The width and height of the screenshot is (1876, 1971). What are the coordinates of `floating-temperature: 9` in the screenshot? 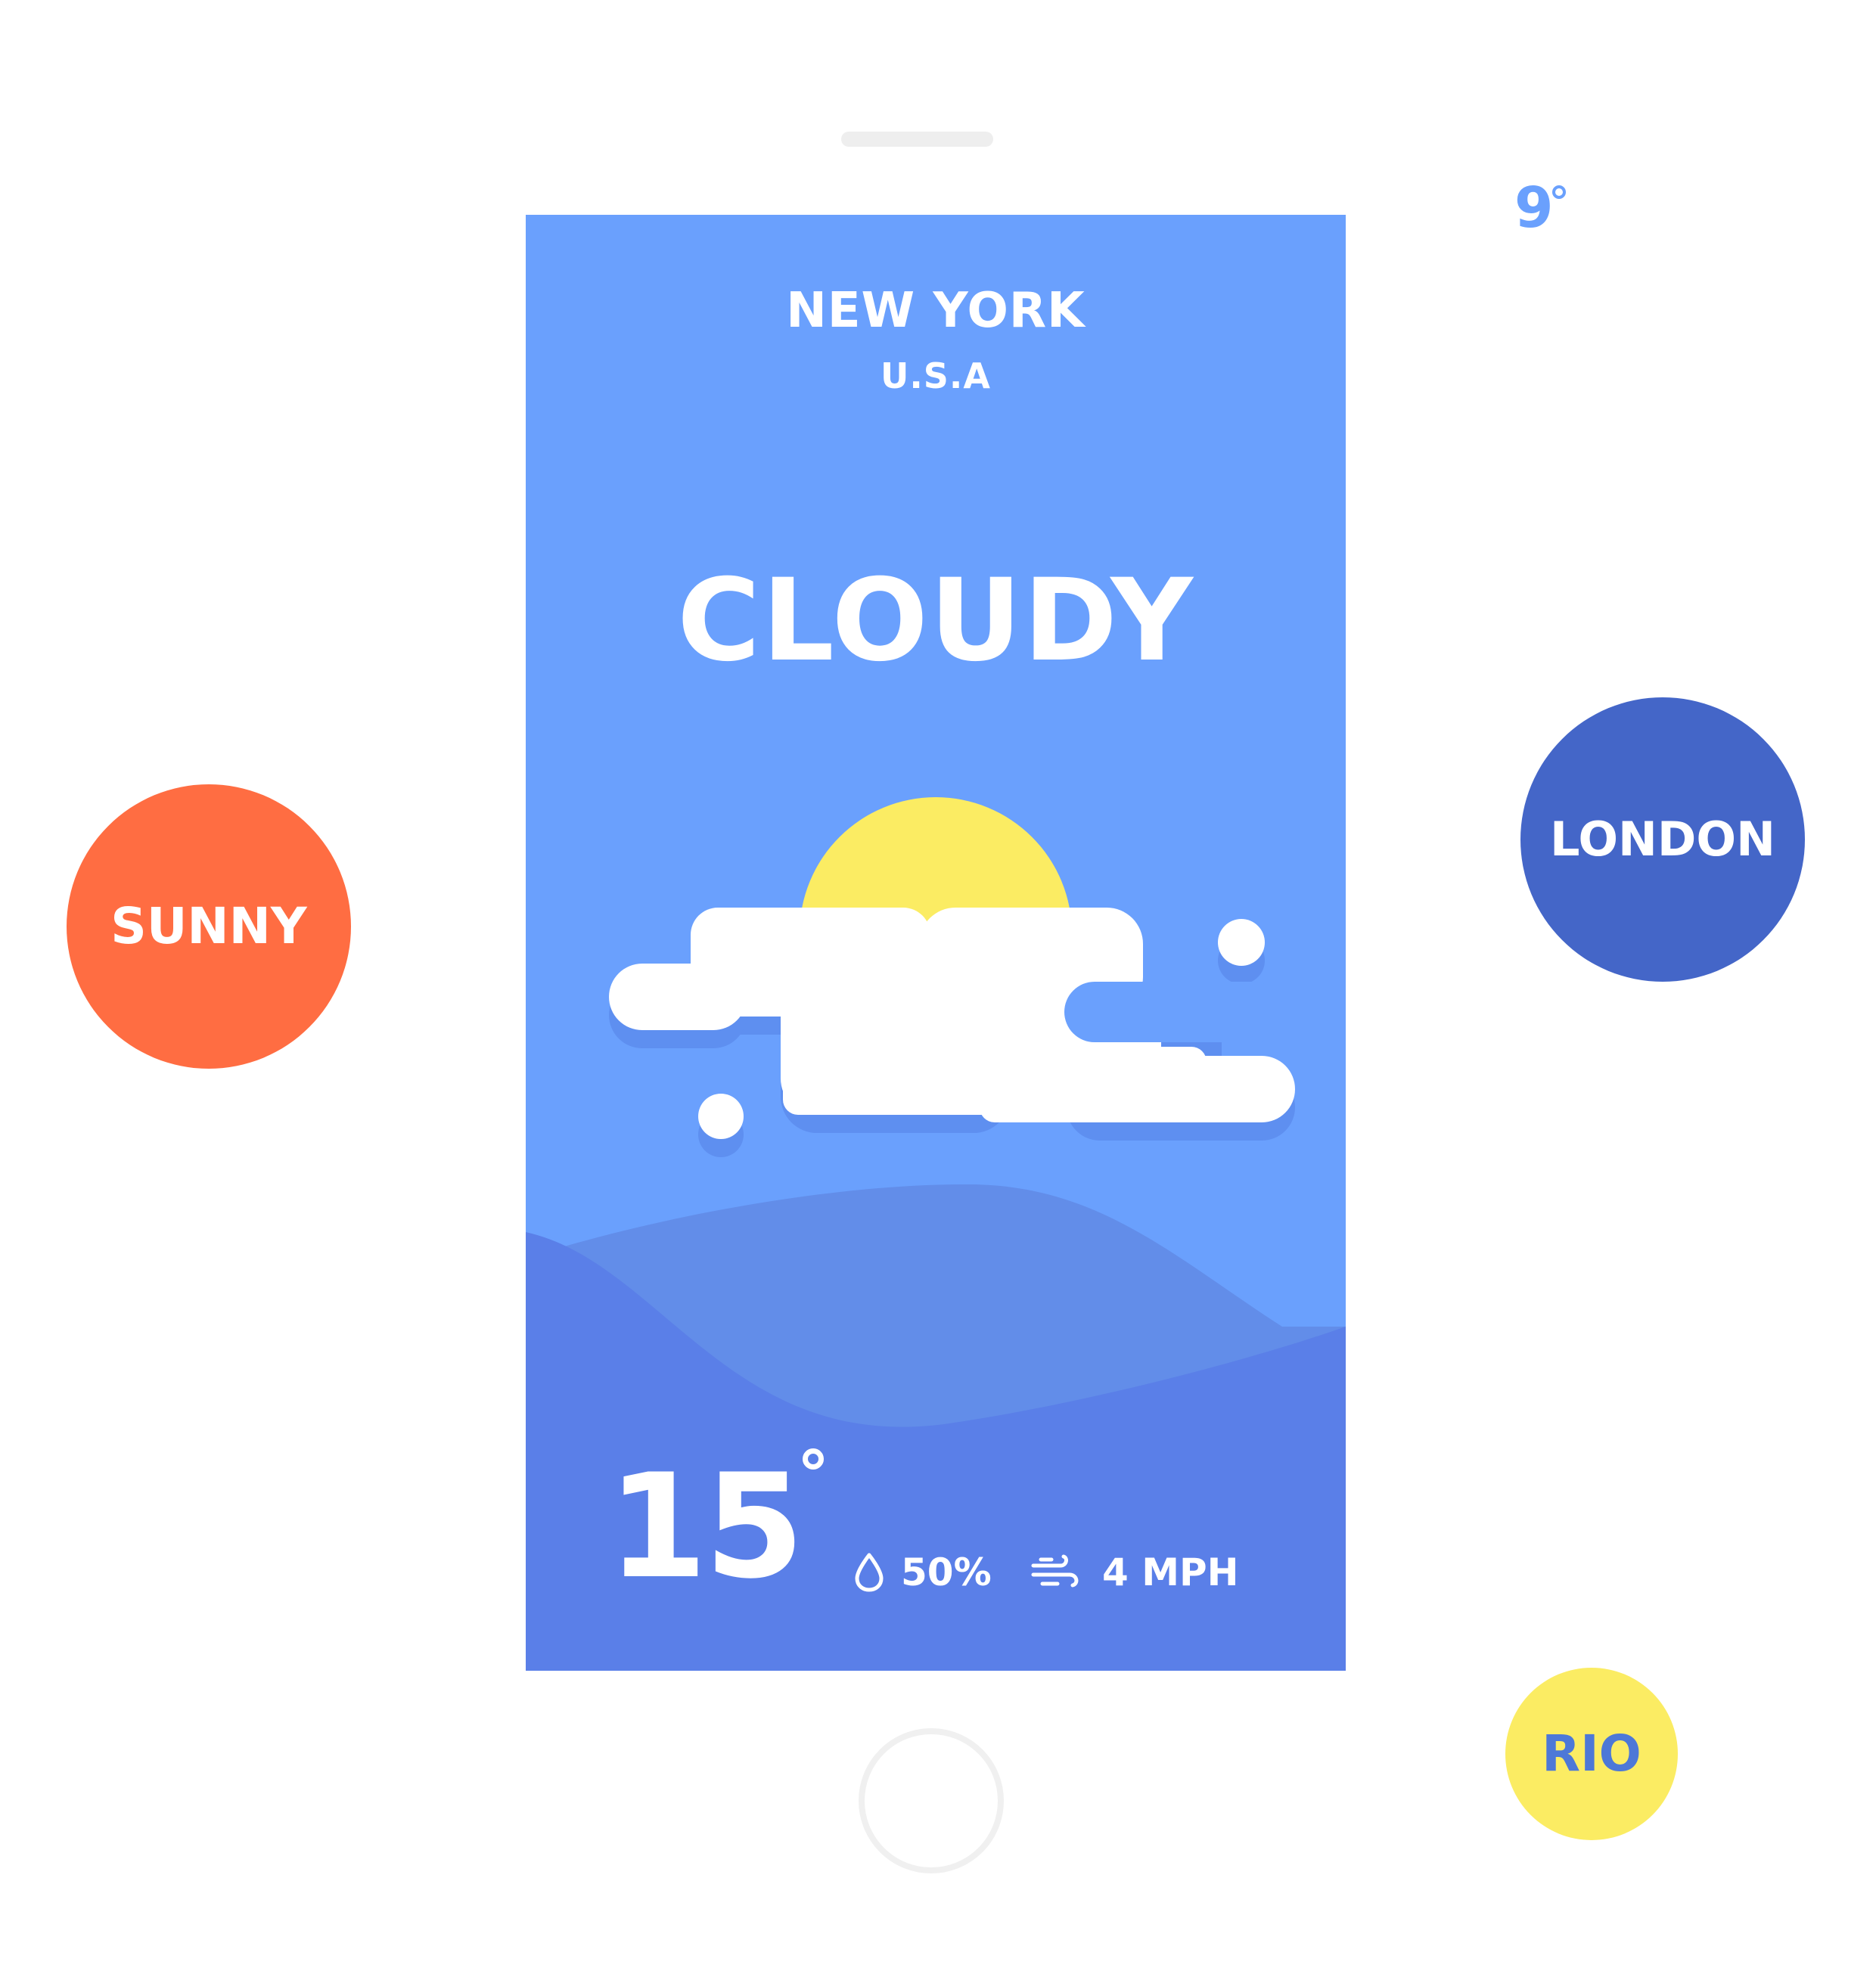 It's located at (1534, 208).